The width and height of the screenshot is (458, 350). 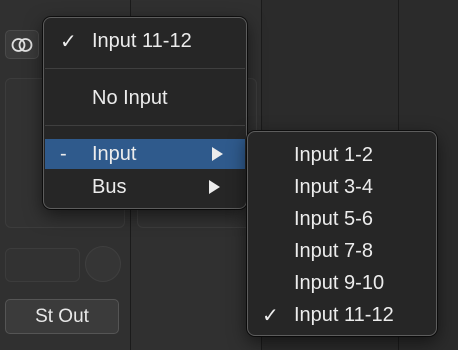 What do you see at coordinates (145, 187) in the screenshot?
I see `menu-item-bus: Bus` at bounding box center [145, 187].